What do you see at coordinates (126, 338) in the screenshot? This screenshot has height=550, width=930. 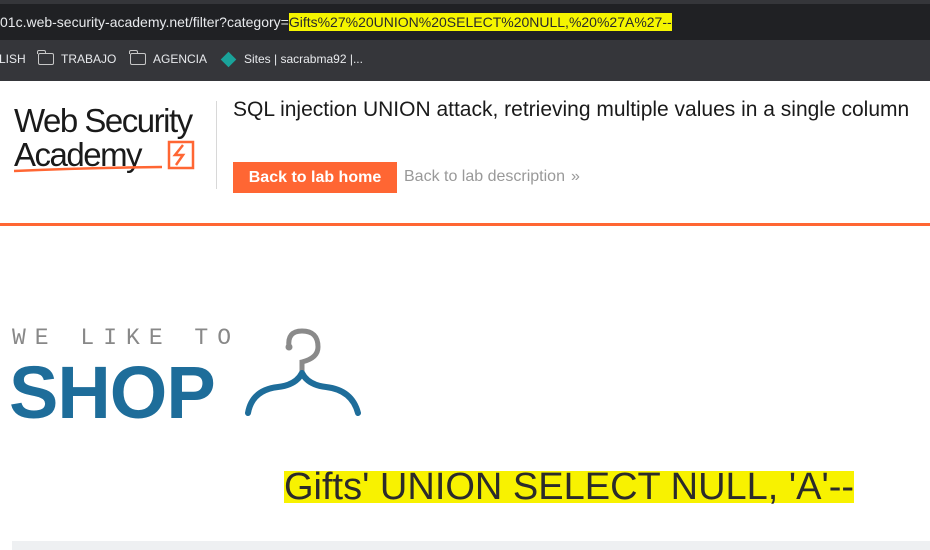 I see `shop-tagline: WE LIKE TO` at bounding box center [126, 338].